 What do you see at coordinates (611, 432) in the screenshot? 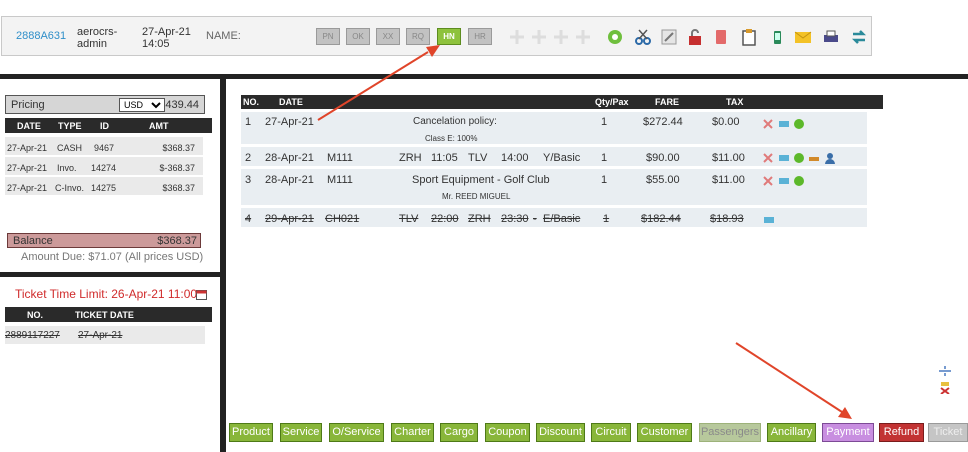
I see `tab-circuit: Circuit` at bounding box center [611, 432].